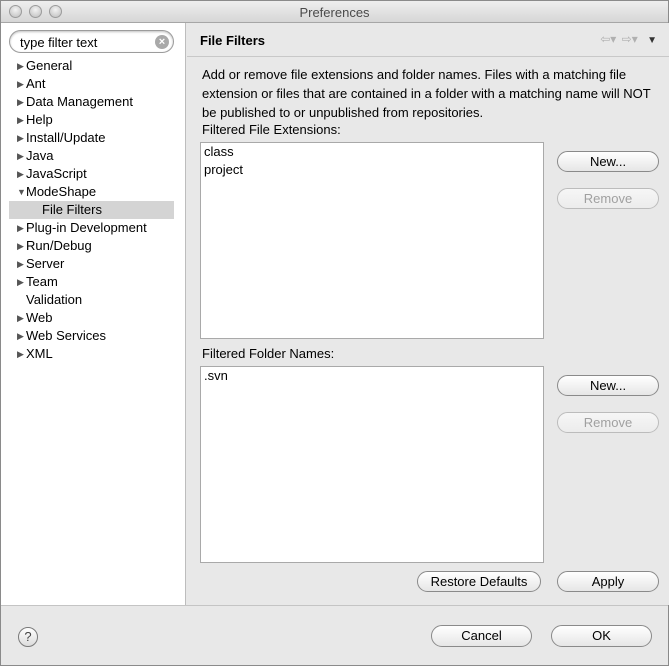  Describe the element at coordinates (93, 264) in the screenshot. I see `tree-item-server: ▶ Server` at that location.